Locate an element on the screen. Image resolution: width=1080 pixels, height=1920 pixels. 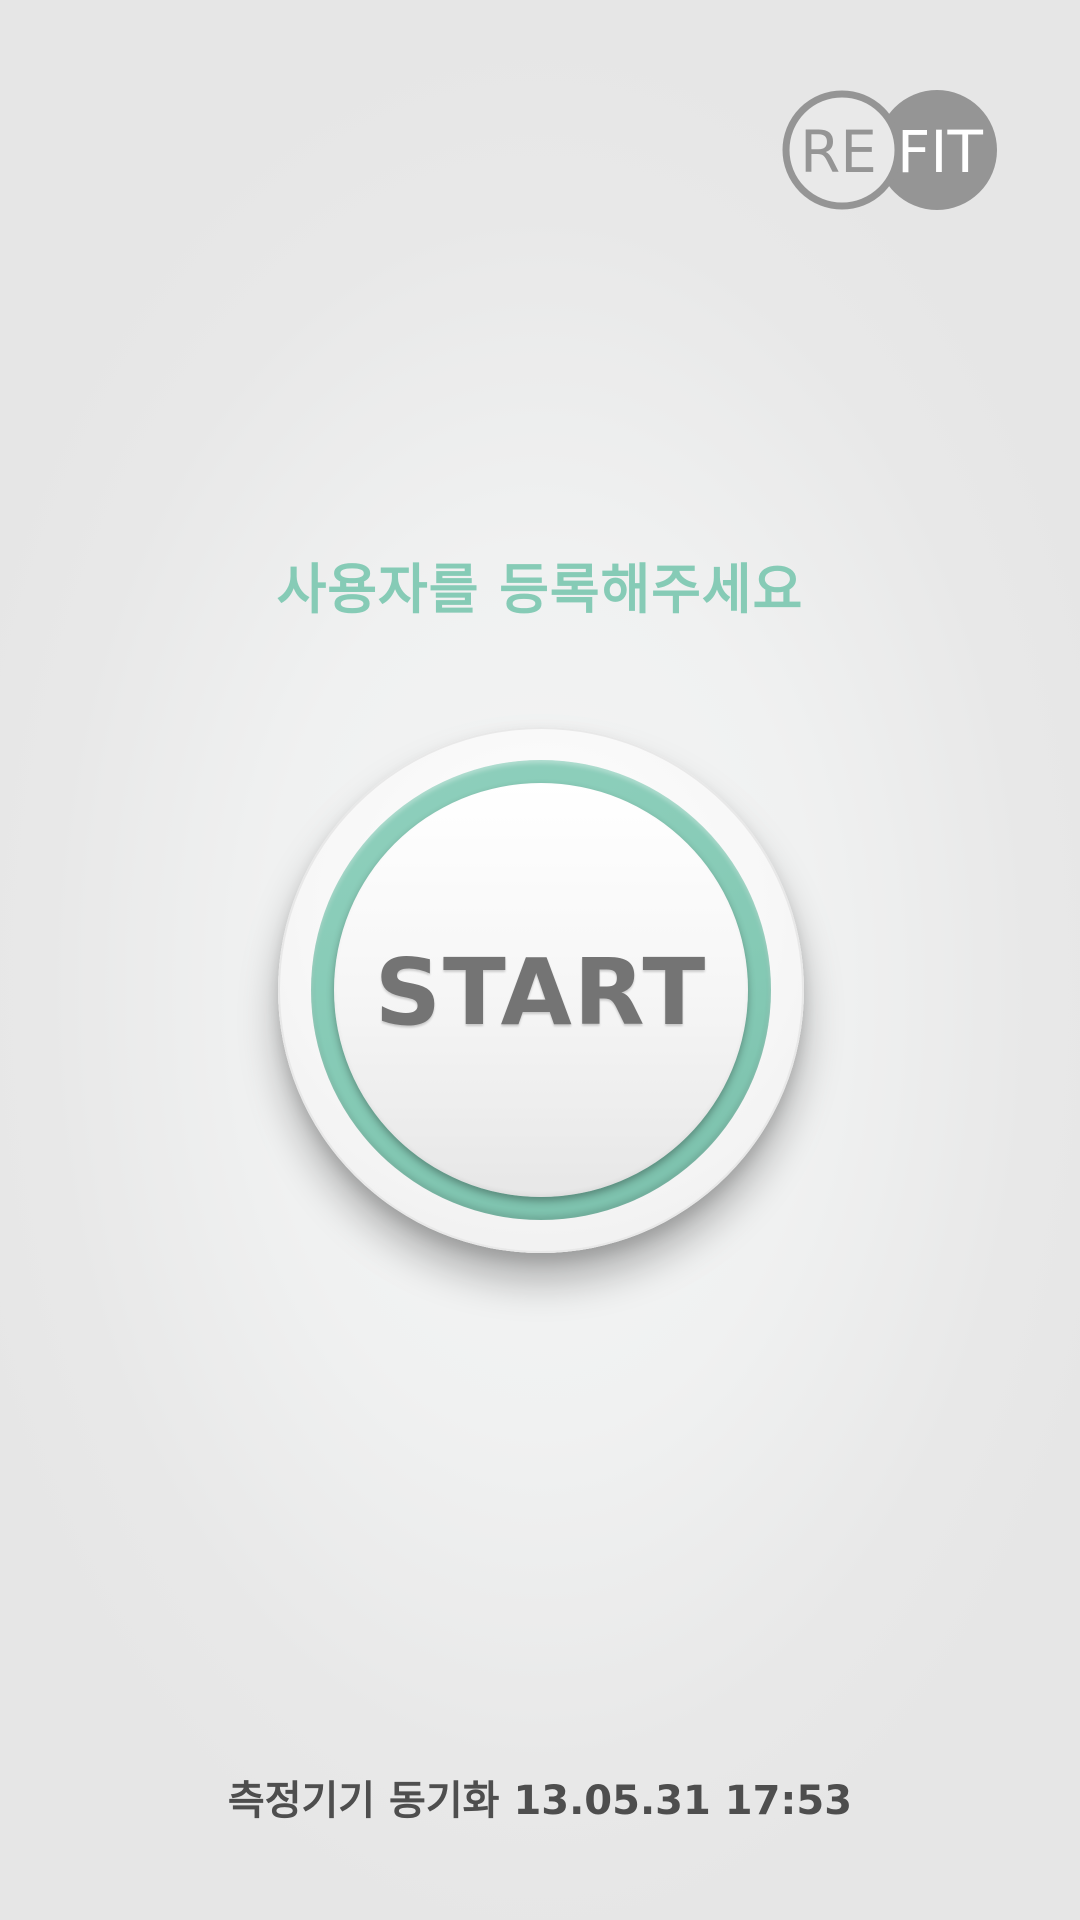
sync-datetime: 13.05.31 17:53 is located at coordinates (683, 1801).